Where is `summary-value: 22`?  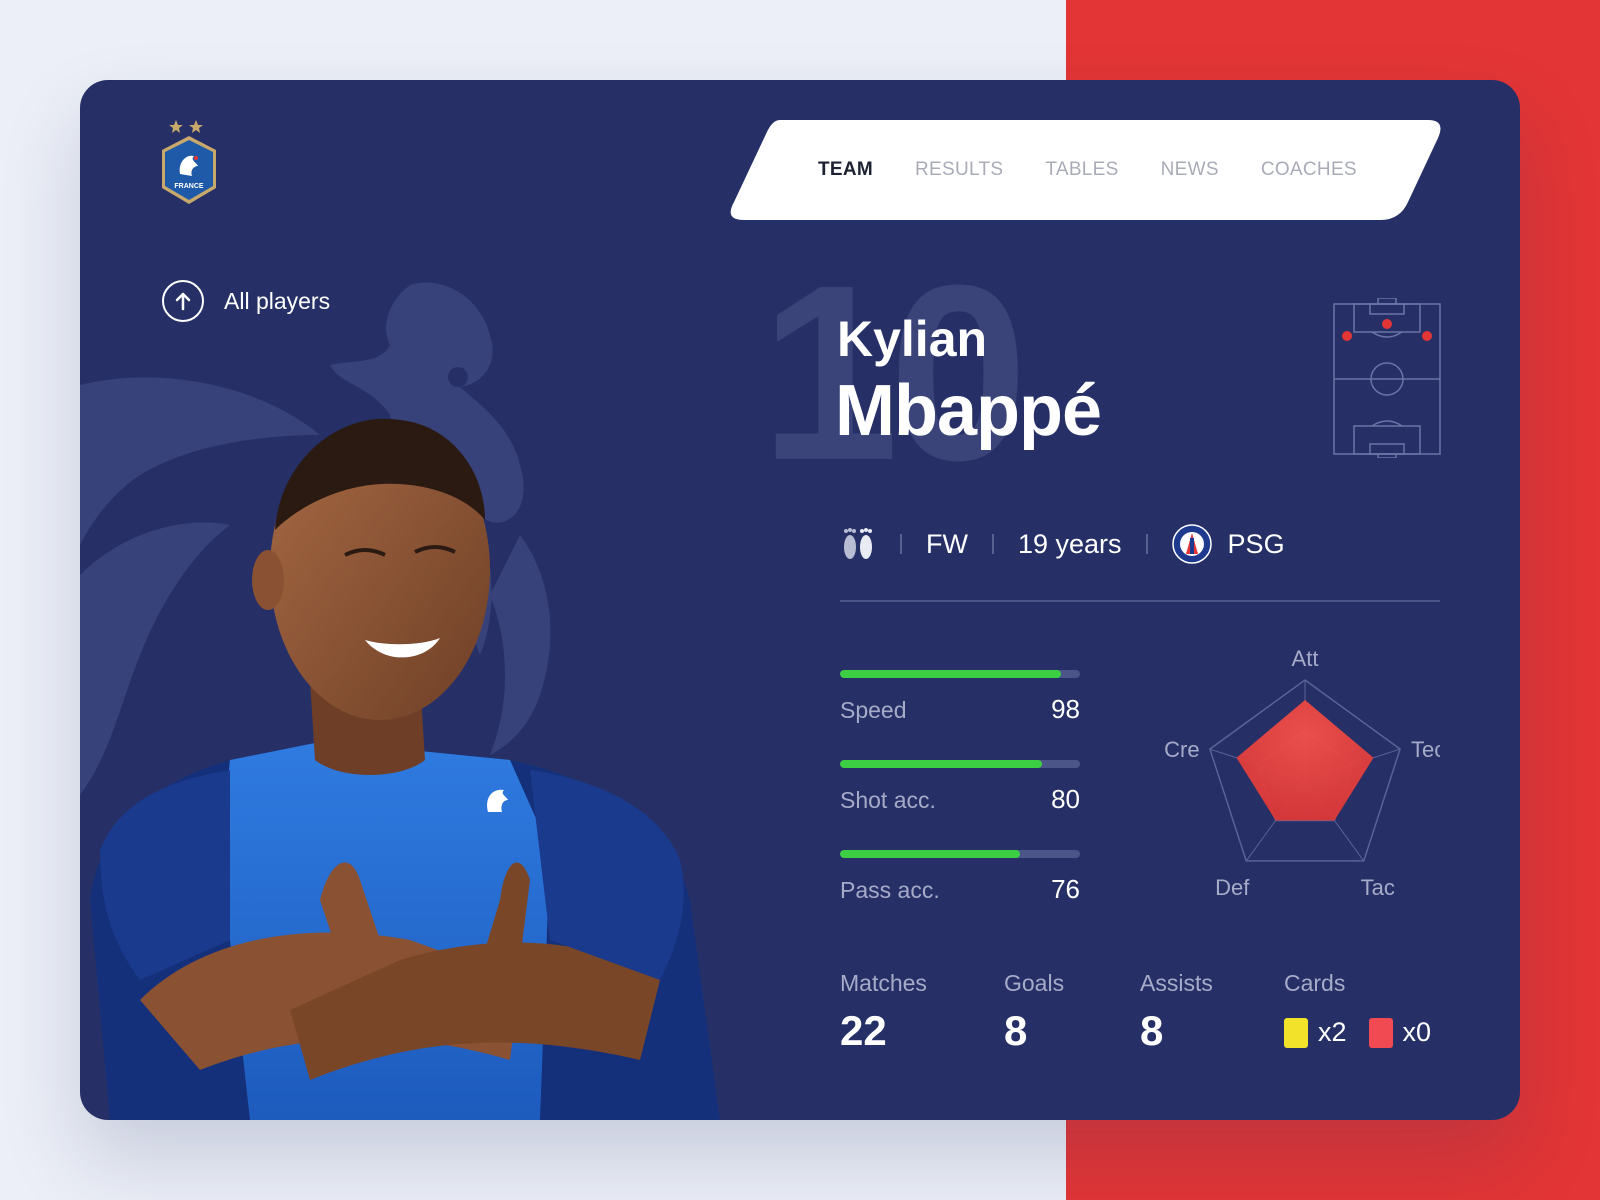
summary-value: 22 is located at coordinates (863, 1030).